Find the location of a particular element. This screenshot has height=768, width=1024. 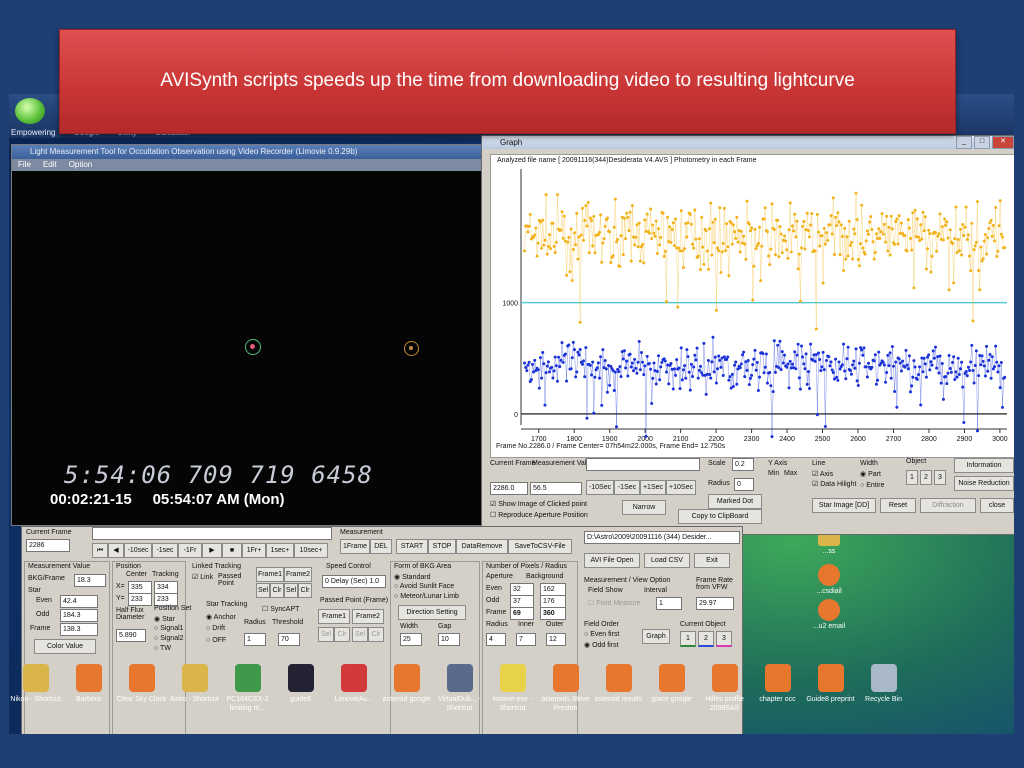

direction-setting-button: Direction Setting is located at coordinates (432, 612).